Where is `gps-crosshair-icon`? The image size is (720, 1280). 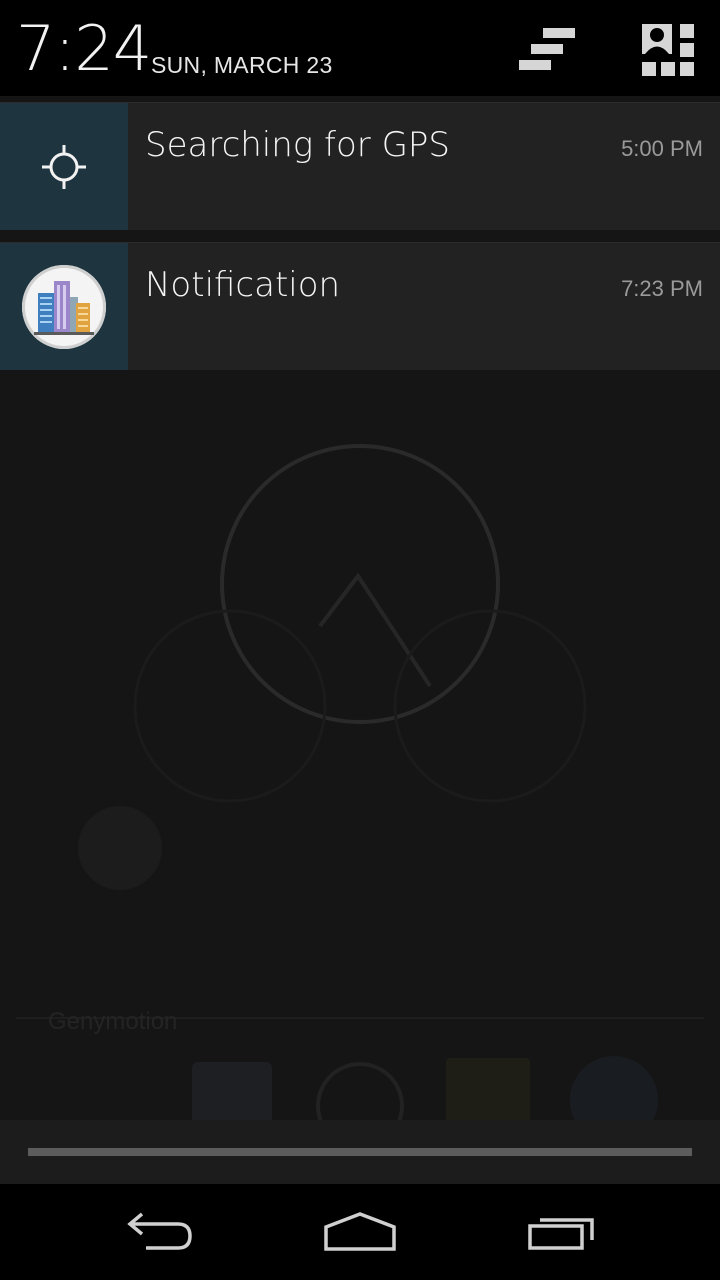
gps-crosshair-icon is located at coordinates (64, 166).